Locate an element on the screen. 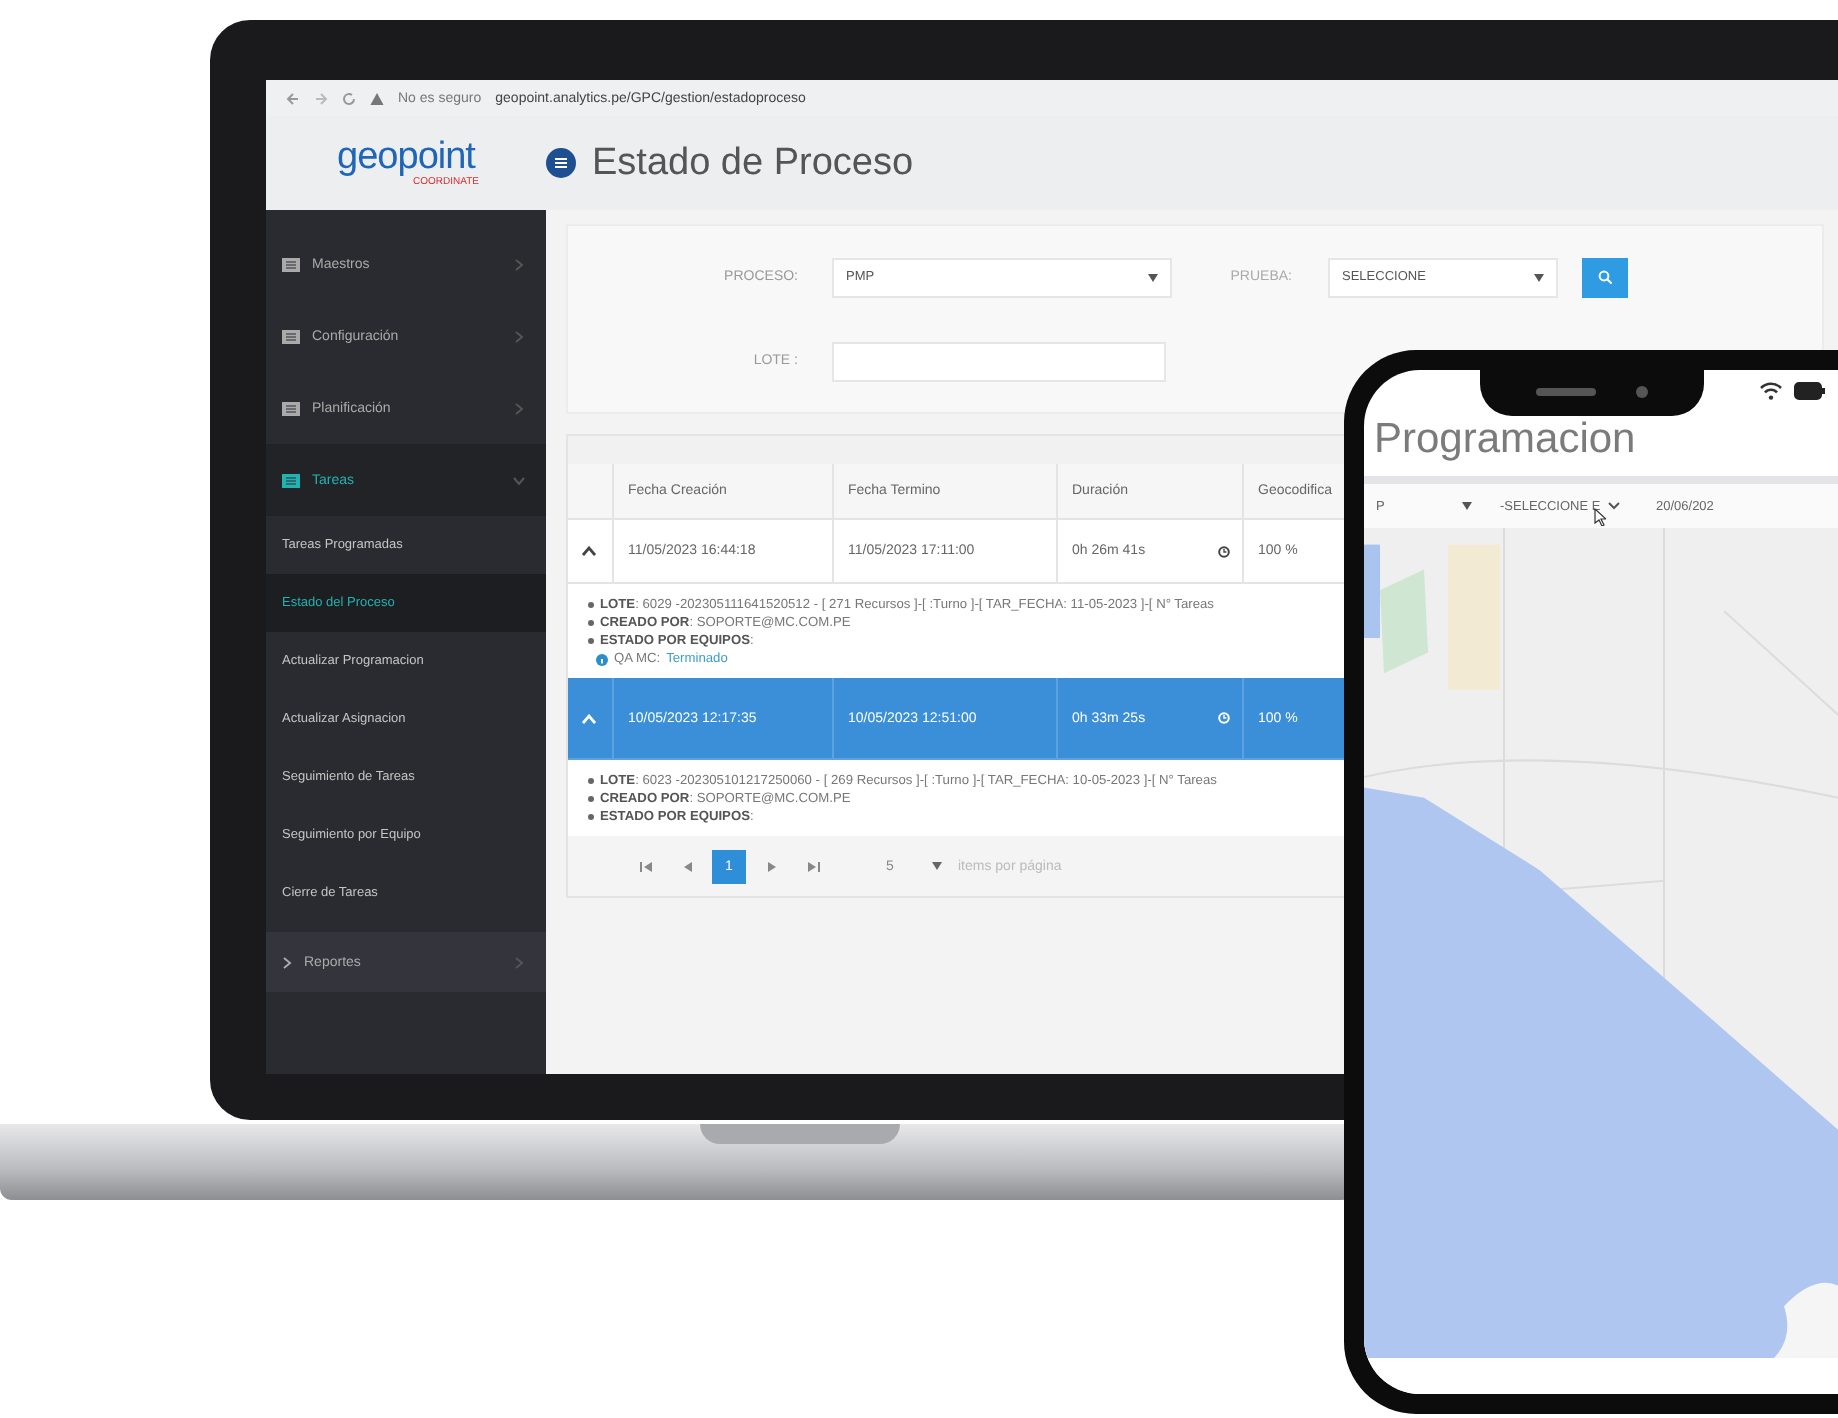 The width and height of the screenshot is (1838, 1418). next-page-icon is located at coordinates (771, 866).